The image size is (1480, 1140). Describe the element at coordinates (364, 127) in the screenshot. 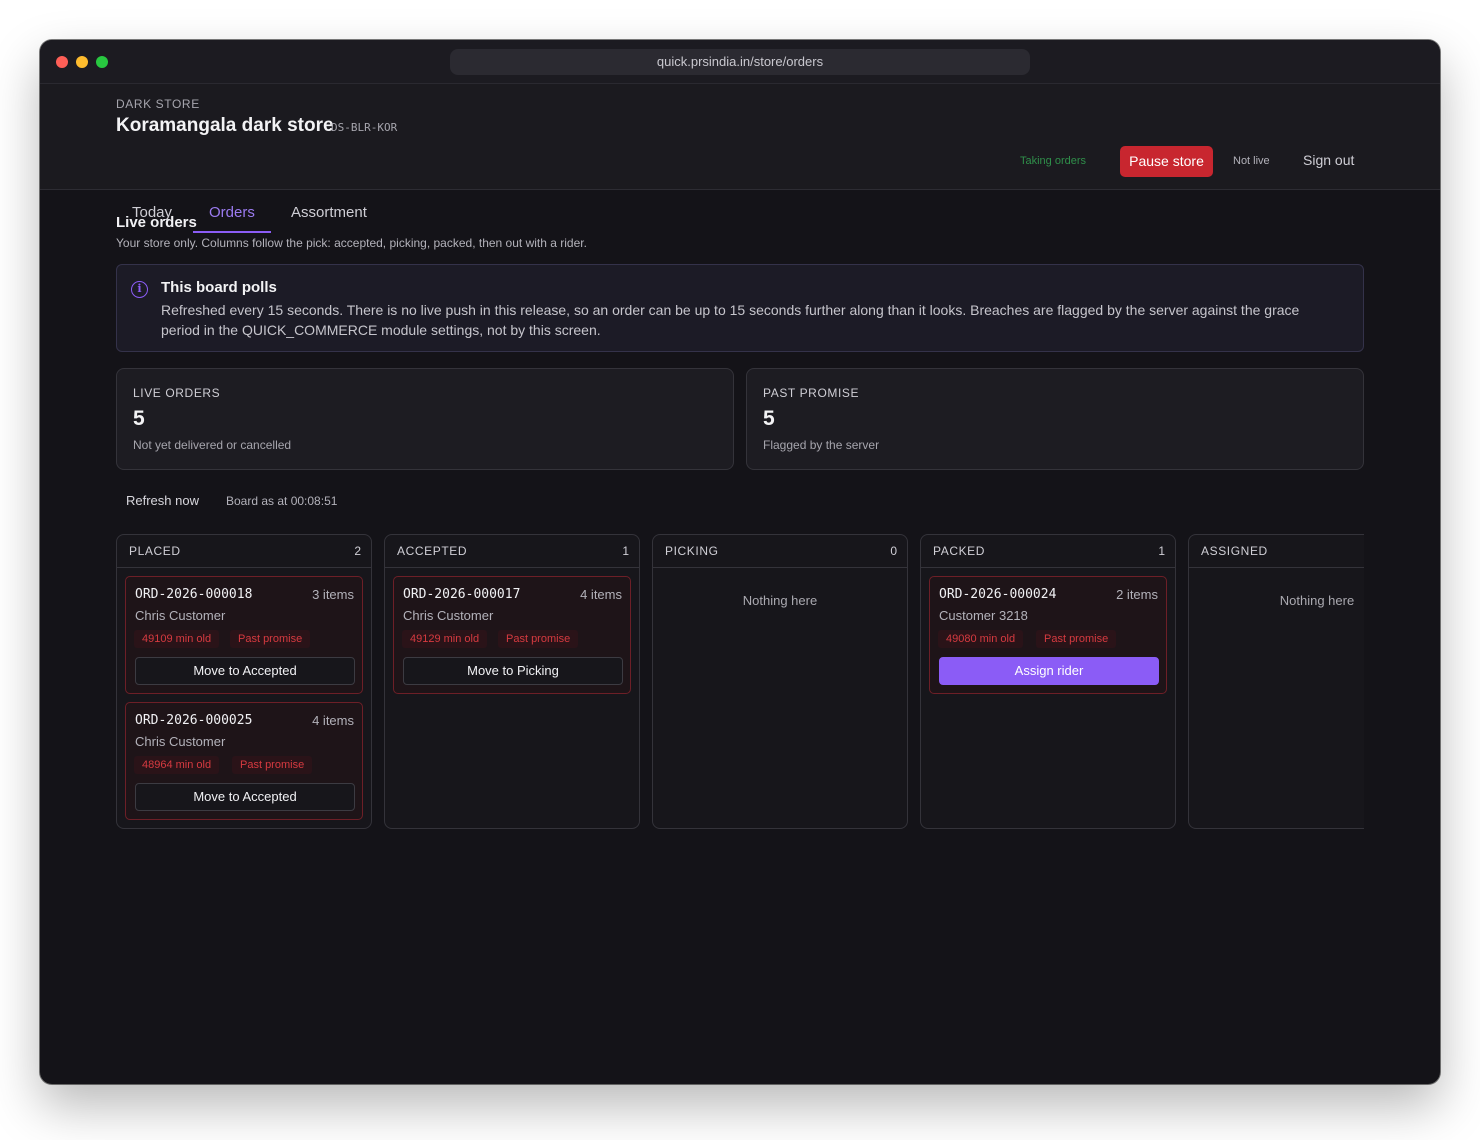

I see `store-code: DS-BLR-KOR` at that location.